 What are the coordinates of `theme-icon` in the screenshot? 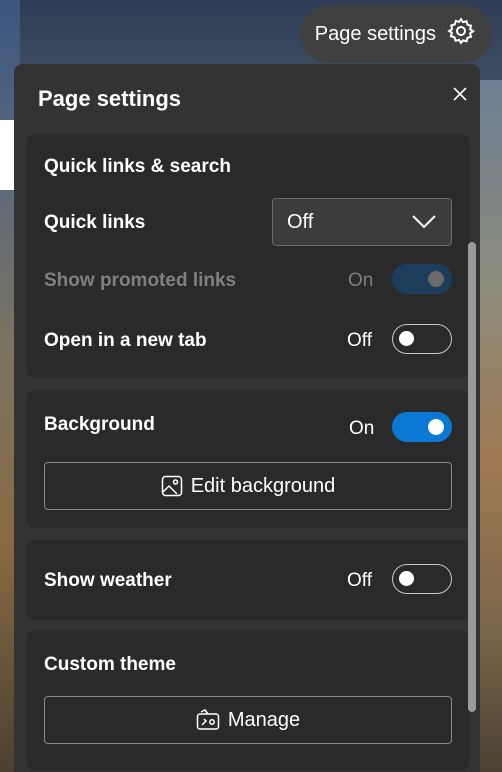 It's located at (208, 719).